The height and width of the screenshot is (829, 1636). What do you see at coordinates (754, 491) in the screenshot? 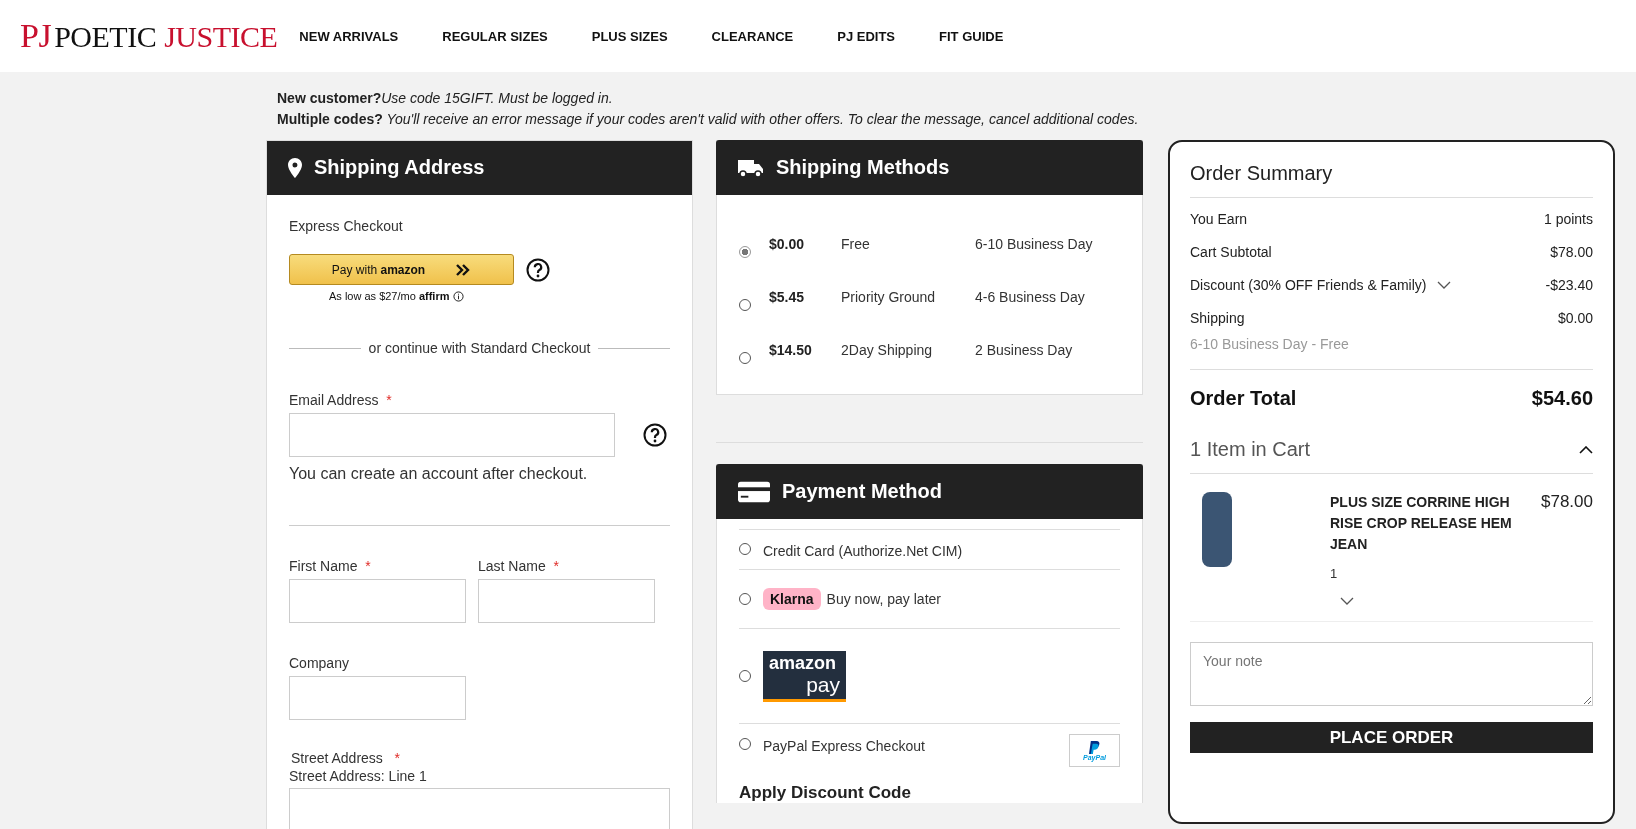
I see `credit-card-icon` at bounding box center [754, 491].